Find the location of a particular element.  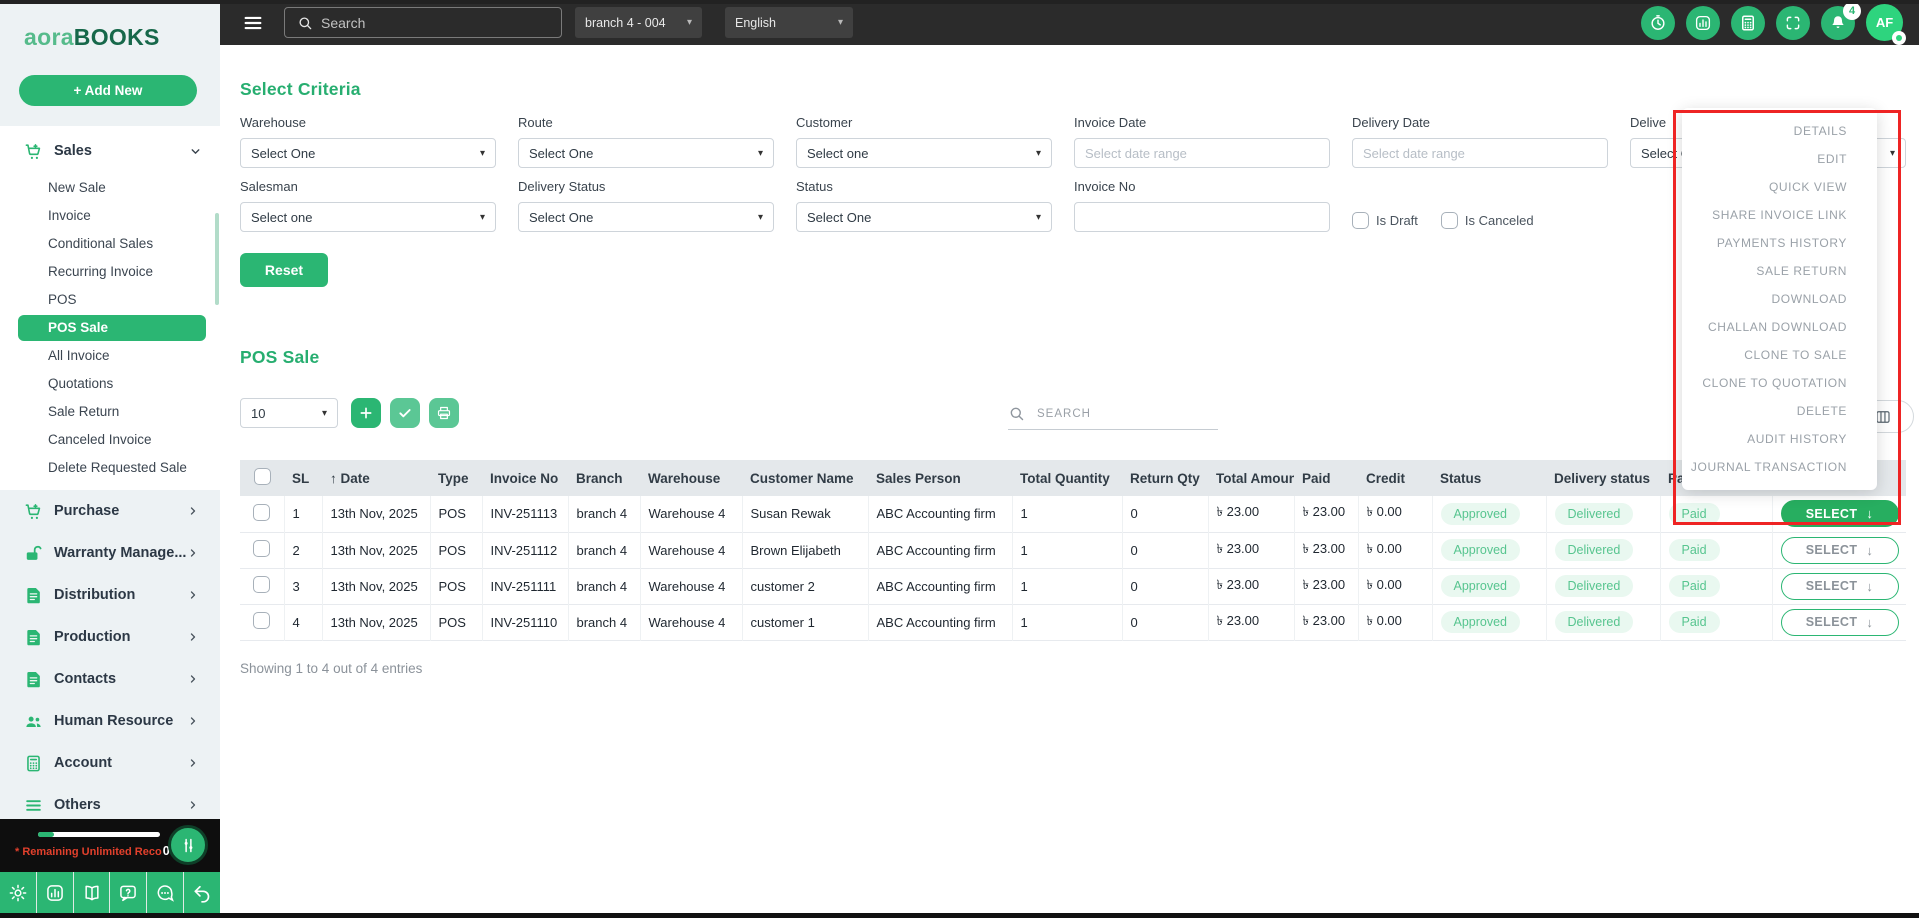

cell-customer: Susan Rewak is located at coordinates (805, 514).